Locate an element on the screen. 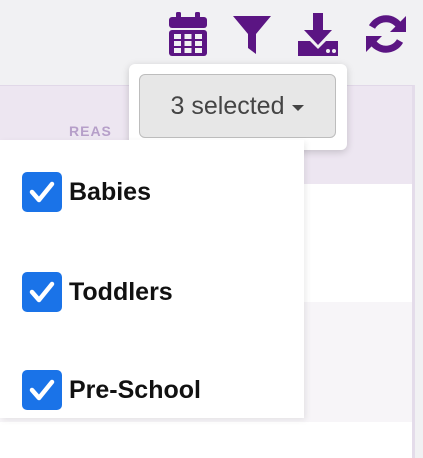  option-label: Babies is located at coordinates (110, 191).